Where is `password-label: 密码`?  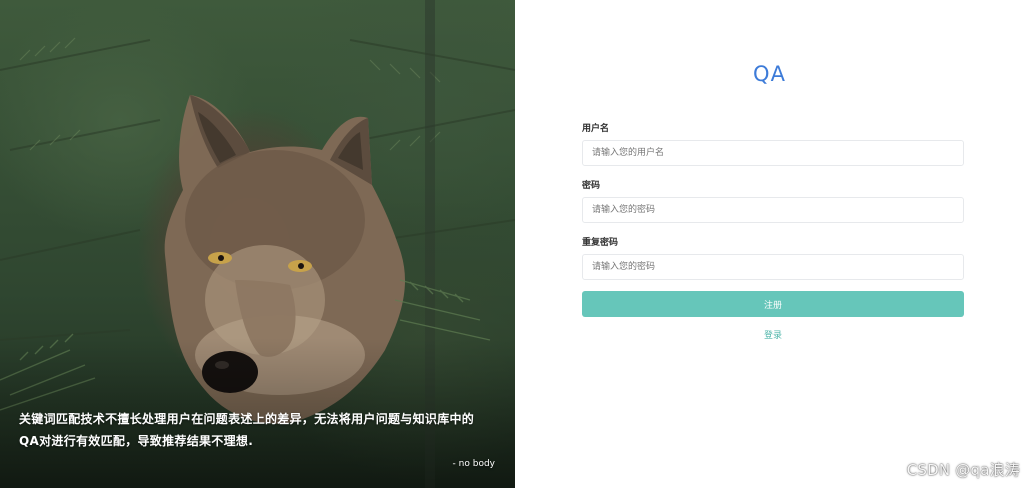 password-label: 密码 is located at coordinates (591, 186).